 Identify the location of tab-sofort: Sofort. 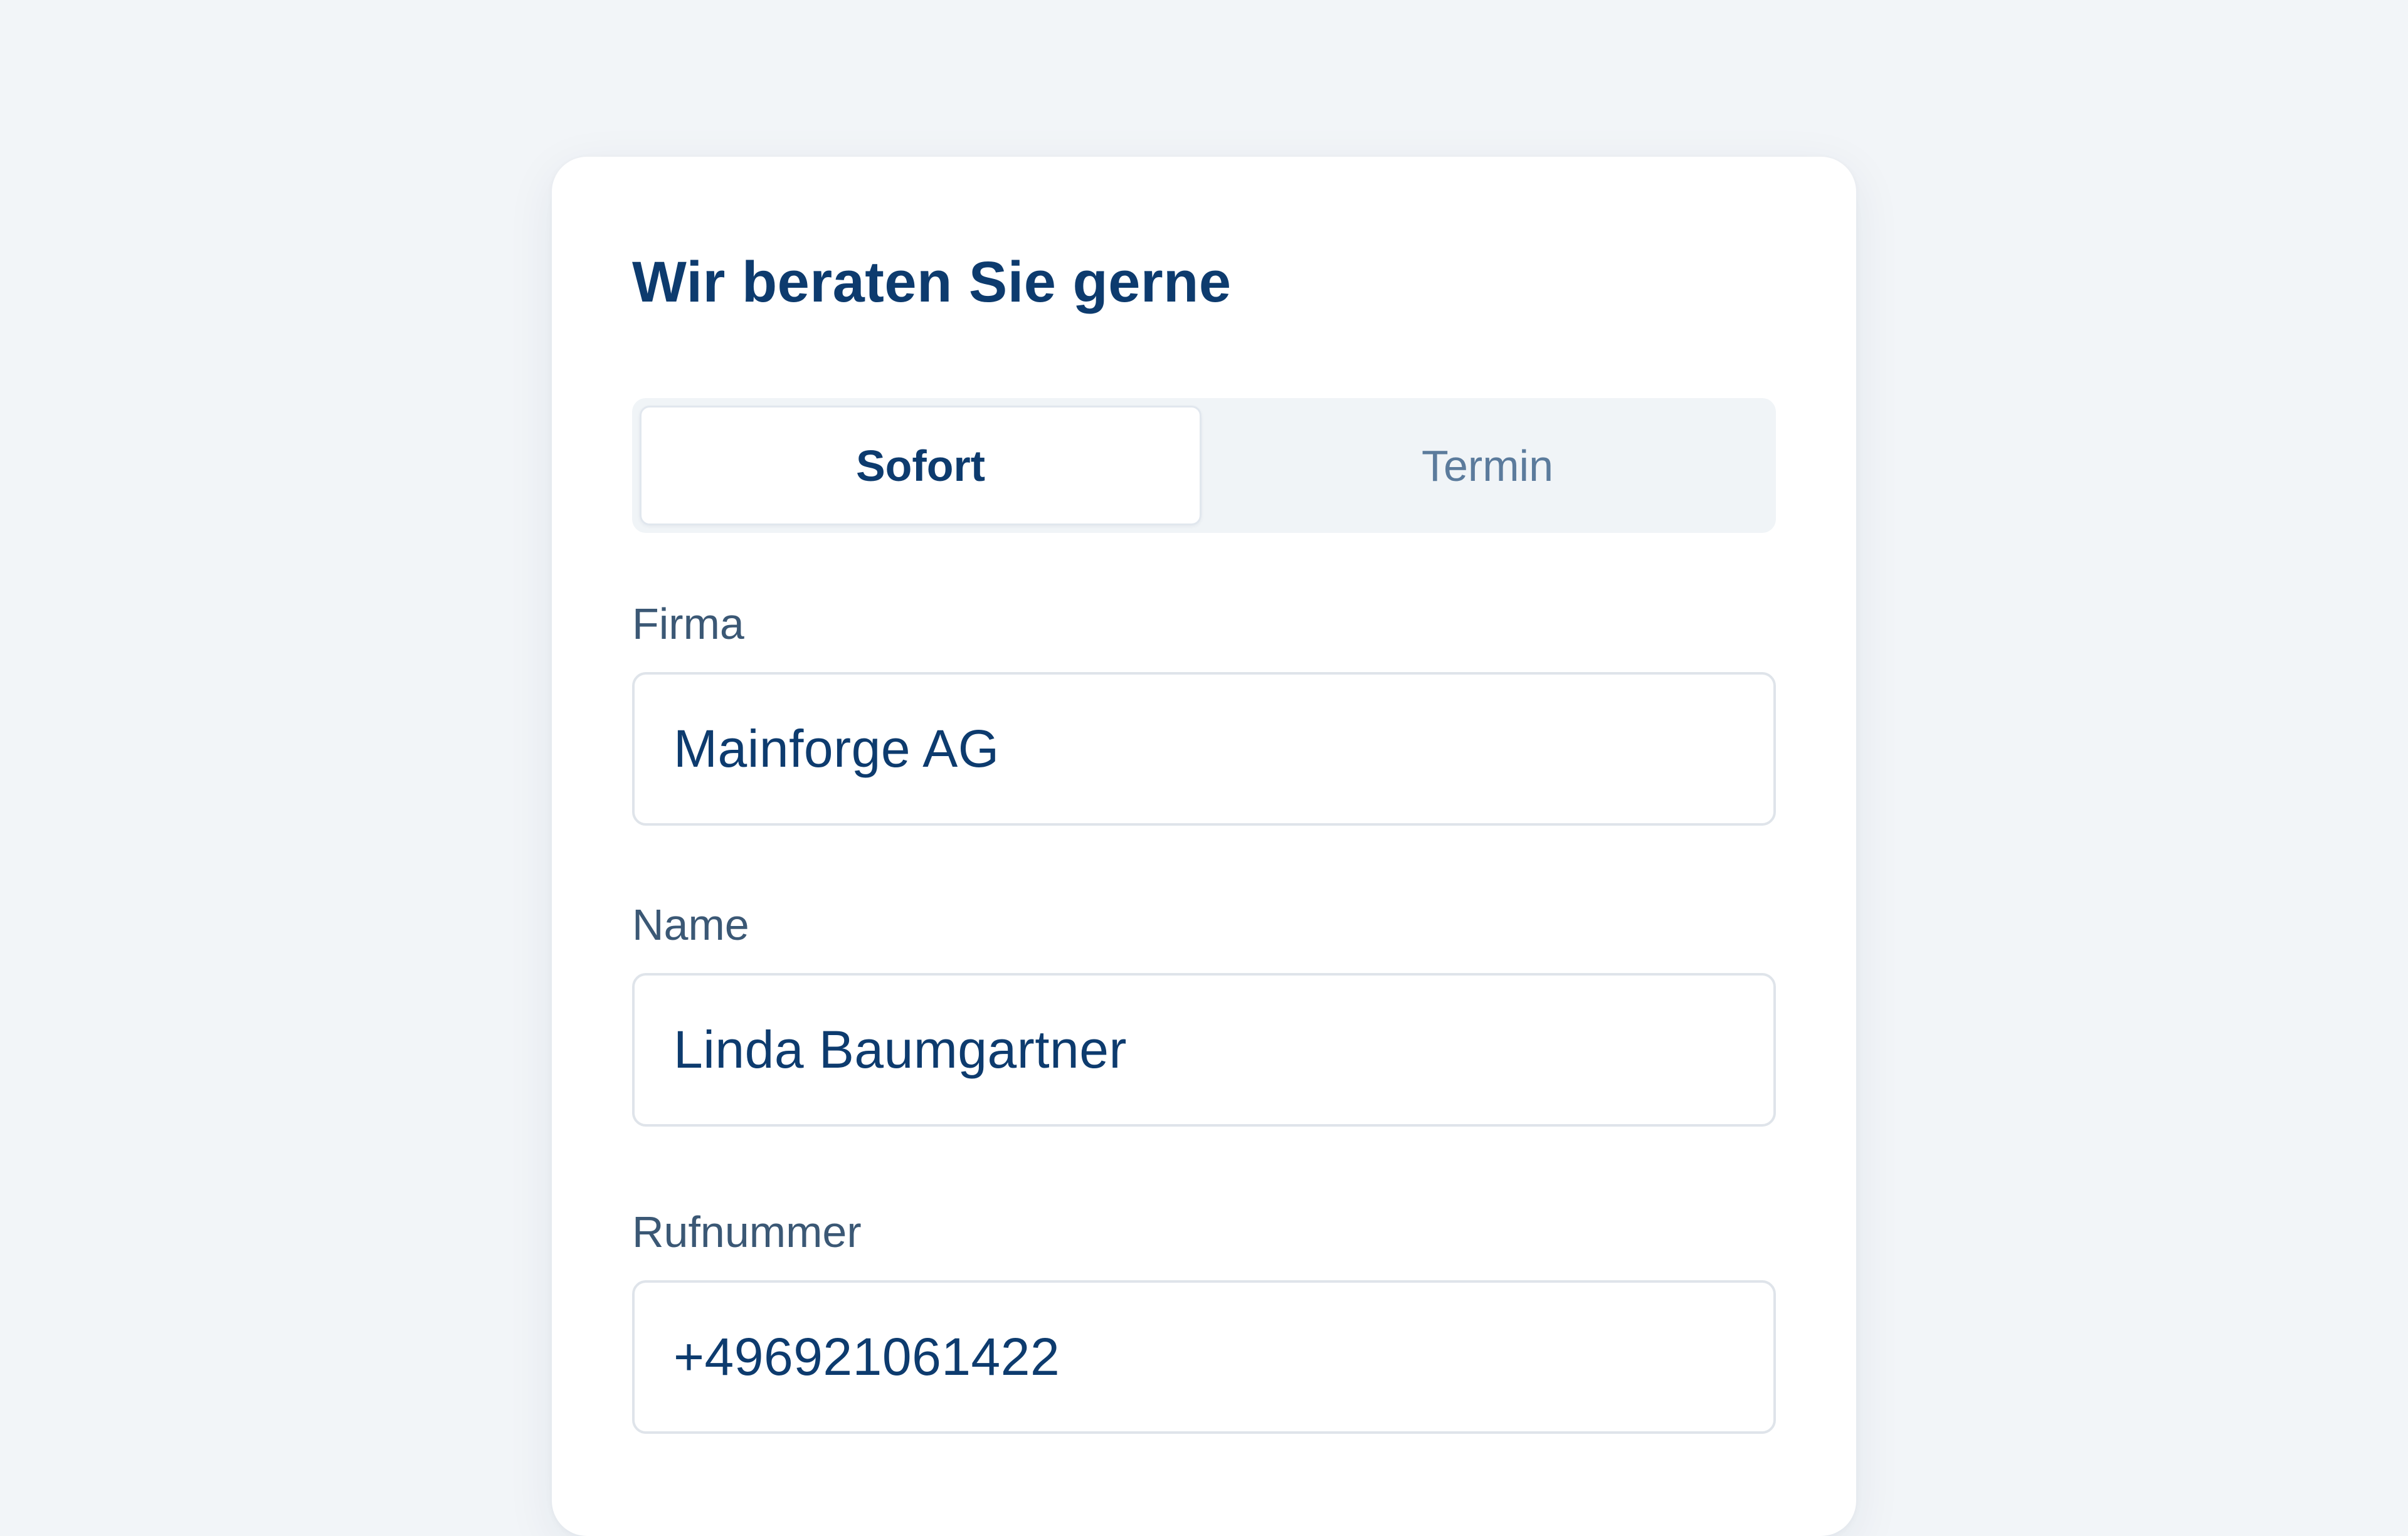
(920, 465).